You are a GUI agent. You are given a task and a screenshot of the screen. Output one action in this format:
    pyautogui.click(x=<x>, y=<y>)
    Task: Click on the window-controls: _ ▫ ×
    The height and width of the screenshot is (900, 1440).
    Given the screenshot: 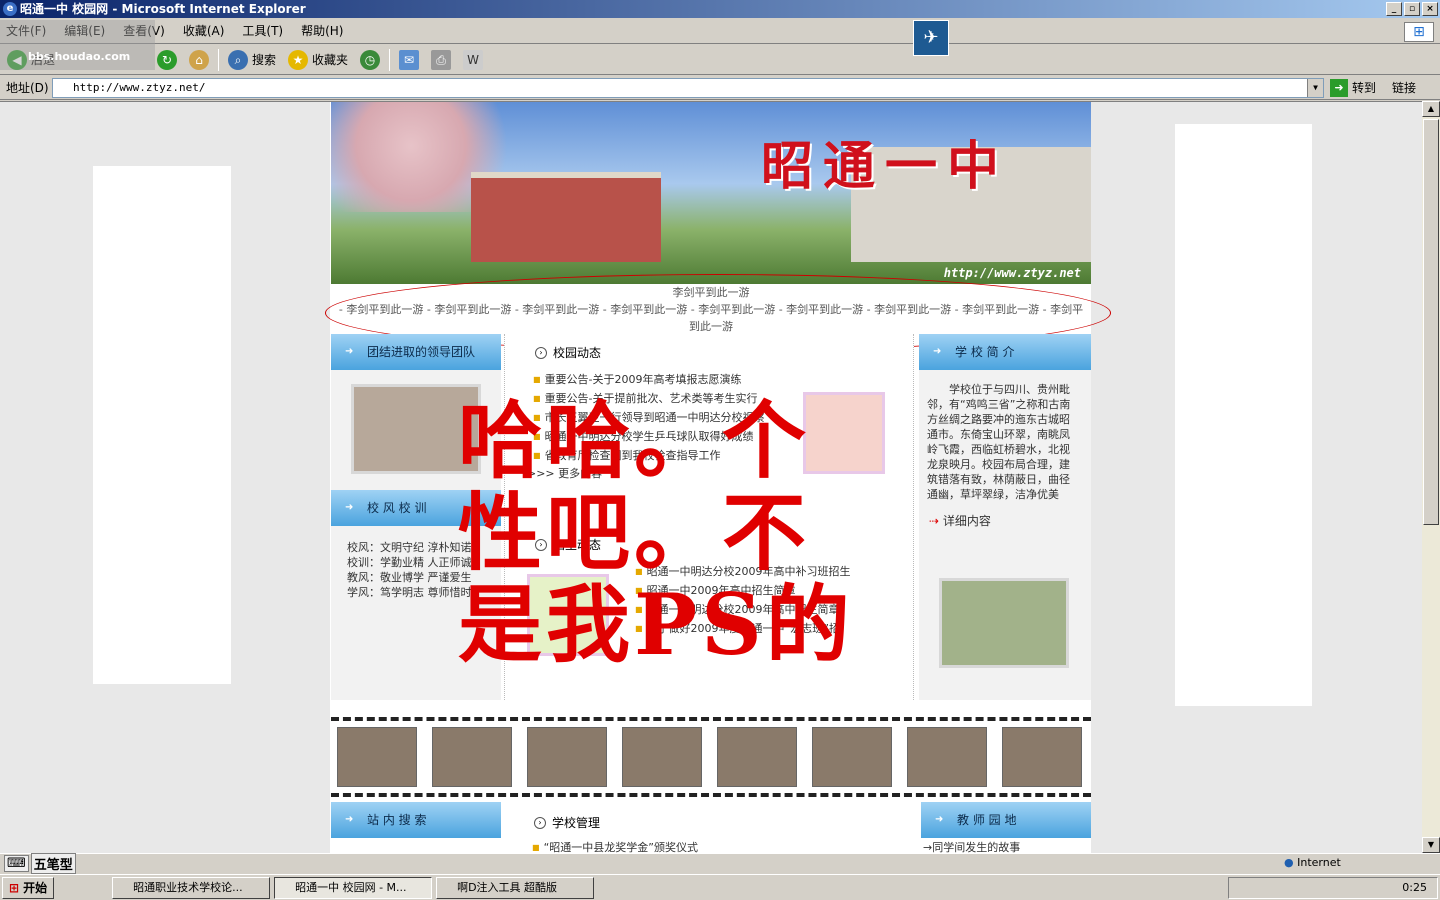 What is the action you would take?
    pyautogui.click(x=1412, y=9)
    